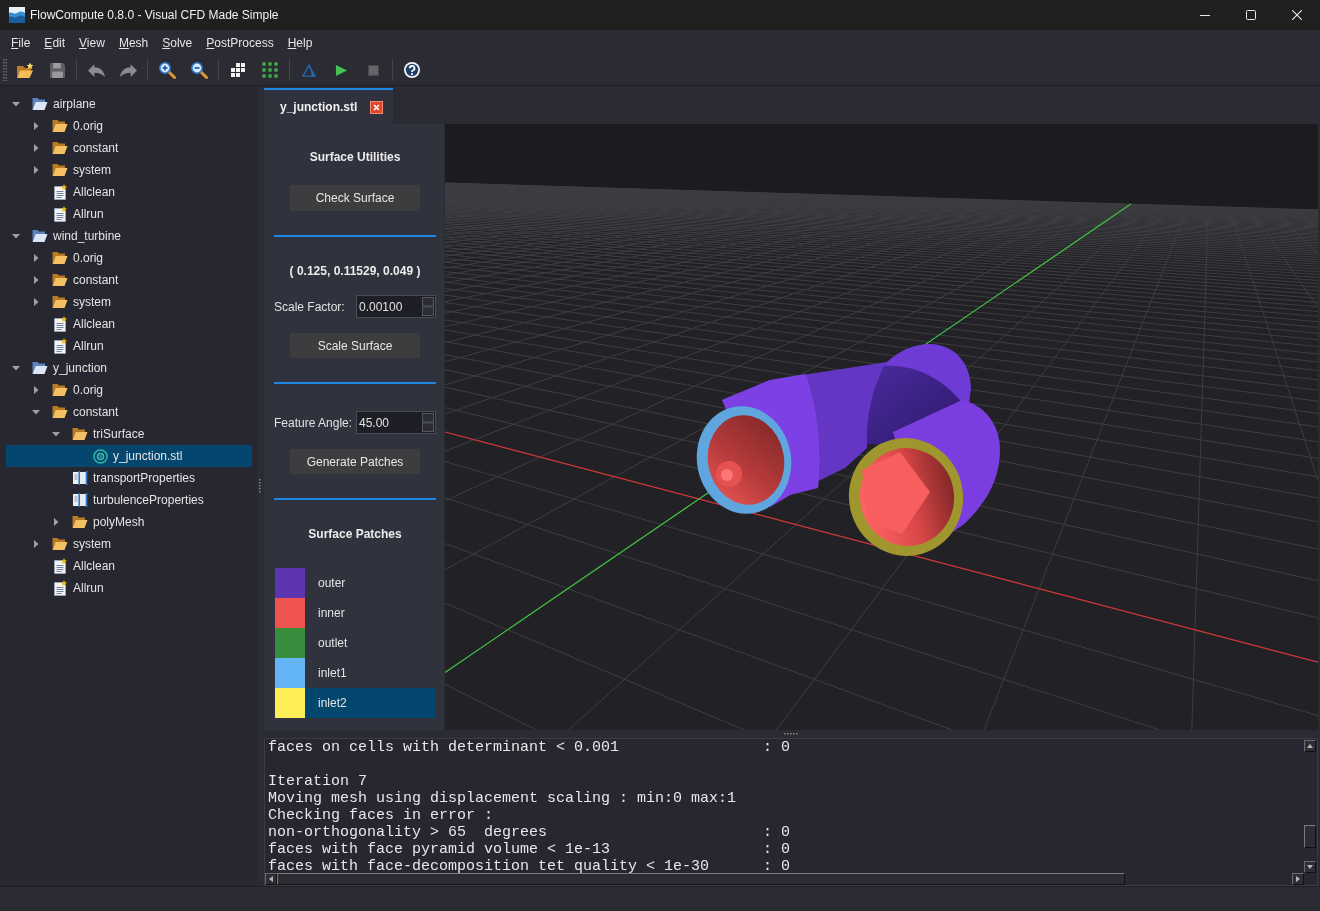 The width and height of the screenshot is (1320, 911). What do you see at coordinates (133, 42) in the screenshot?
I see `menu-item: Mesh` at bounding box center [133, 42].